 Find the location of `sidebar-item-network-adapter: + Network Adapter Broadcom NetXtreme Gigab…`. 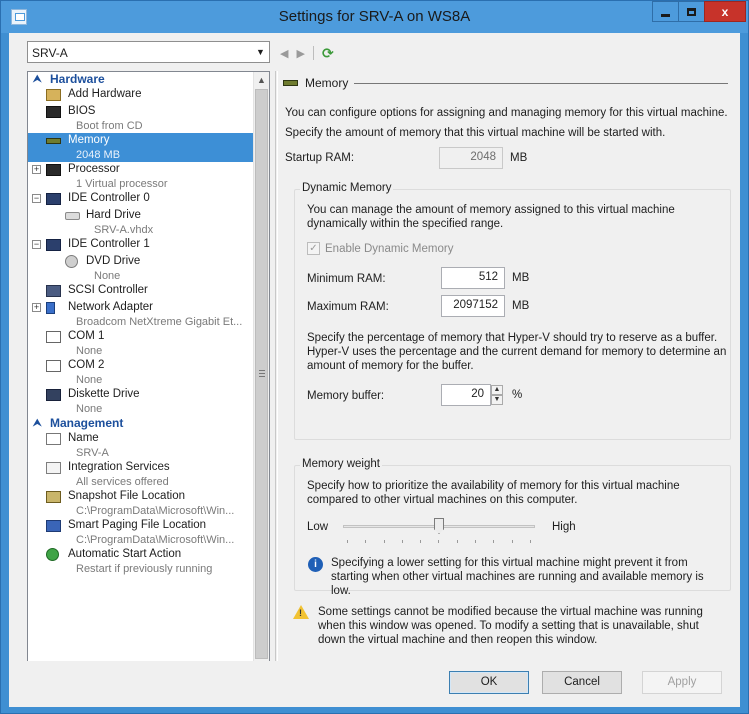

sidebar-item-network-adapter: + Network Adapter Broadcom NetXtreme Gigab… is located at coordinates (141, 314).